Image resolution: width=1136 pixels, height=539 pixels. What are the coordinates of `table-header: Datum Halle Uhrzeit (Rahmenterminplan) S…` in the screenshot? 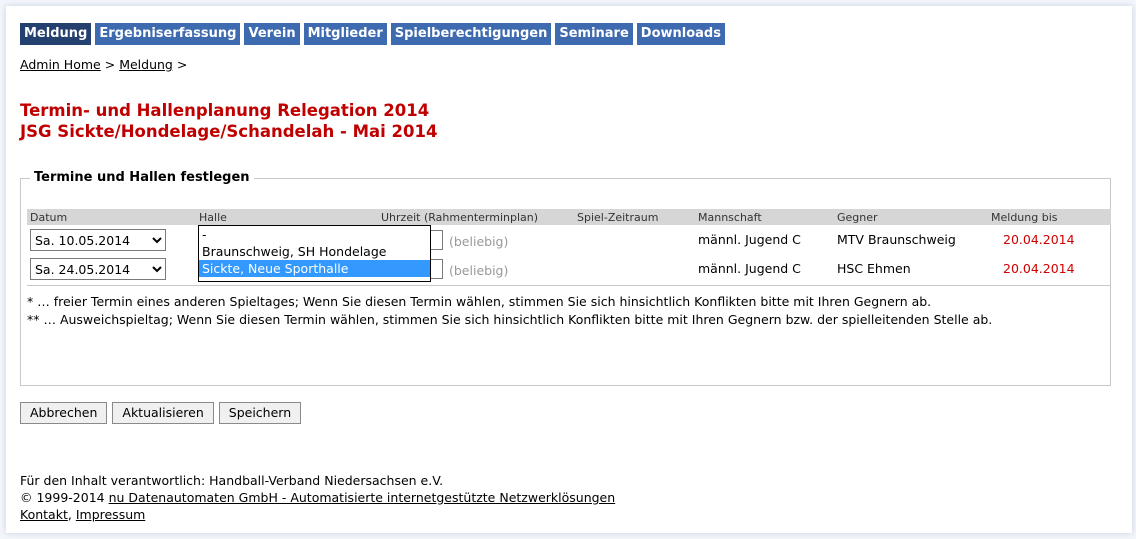 It's located at (569, 217).